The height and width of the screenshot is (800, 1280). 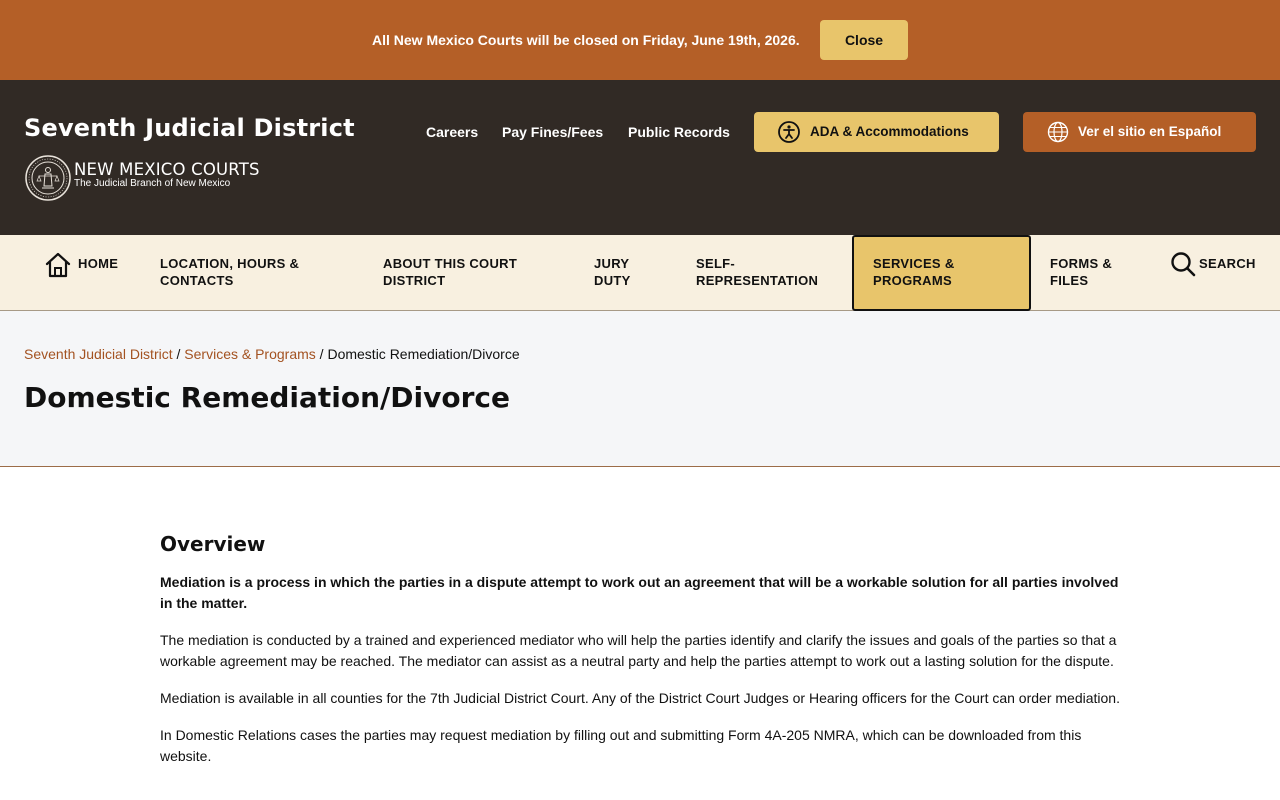 I want to click on section-heading: Overview, so click(x=213, y=544).